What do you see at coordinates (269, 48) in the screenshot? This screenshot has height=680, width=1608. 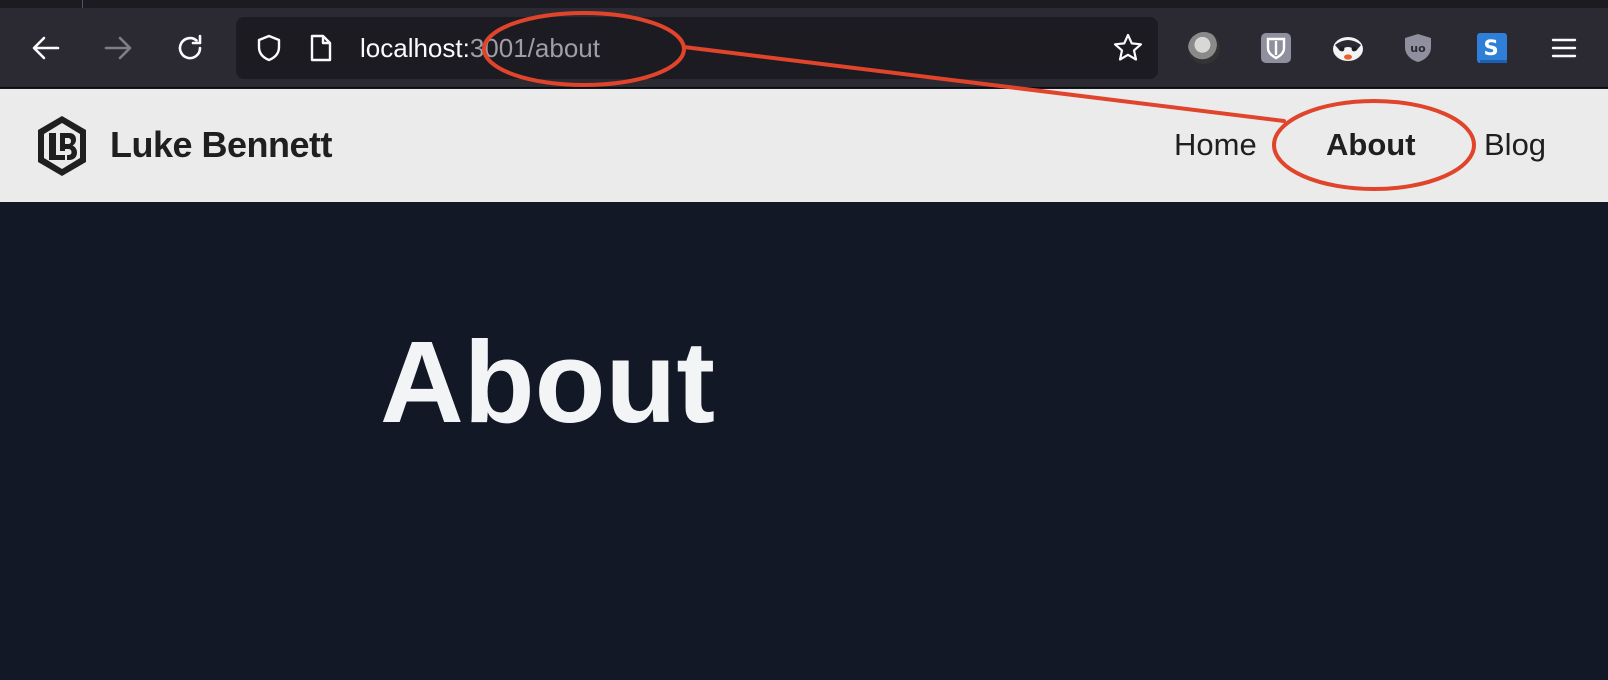 I see `shield-icon` at bounding box center [269, 48].